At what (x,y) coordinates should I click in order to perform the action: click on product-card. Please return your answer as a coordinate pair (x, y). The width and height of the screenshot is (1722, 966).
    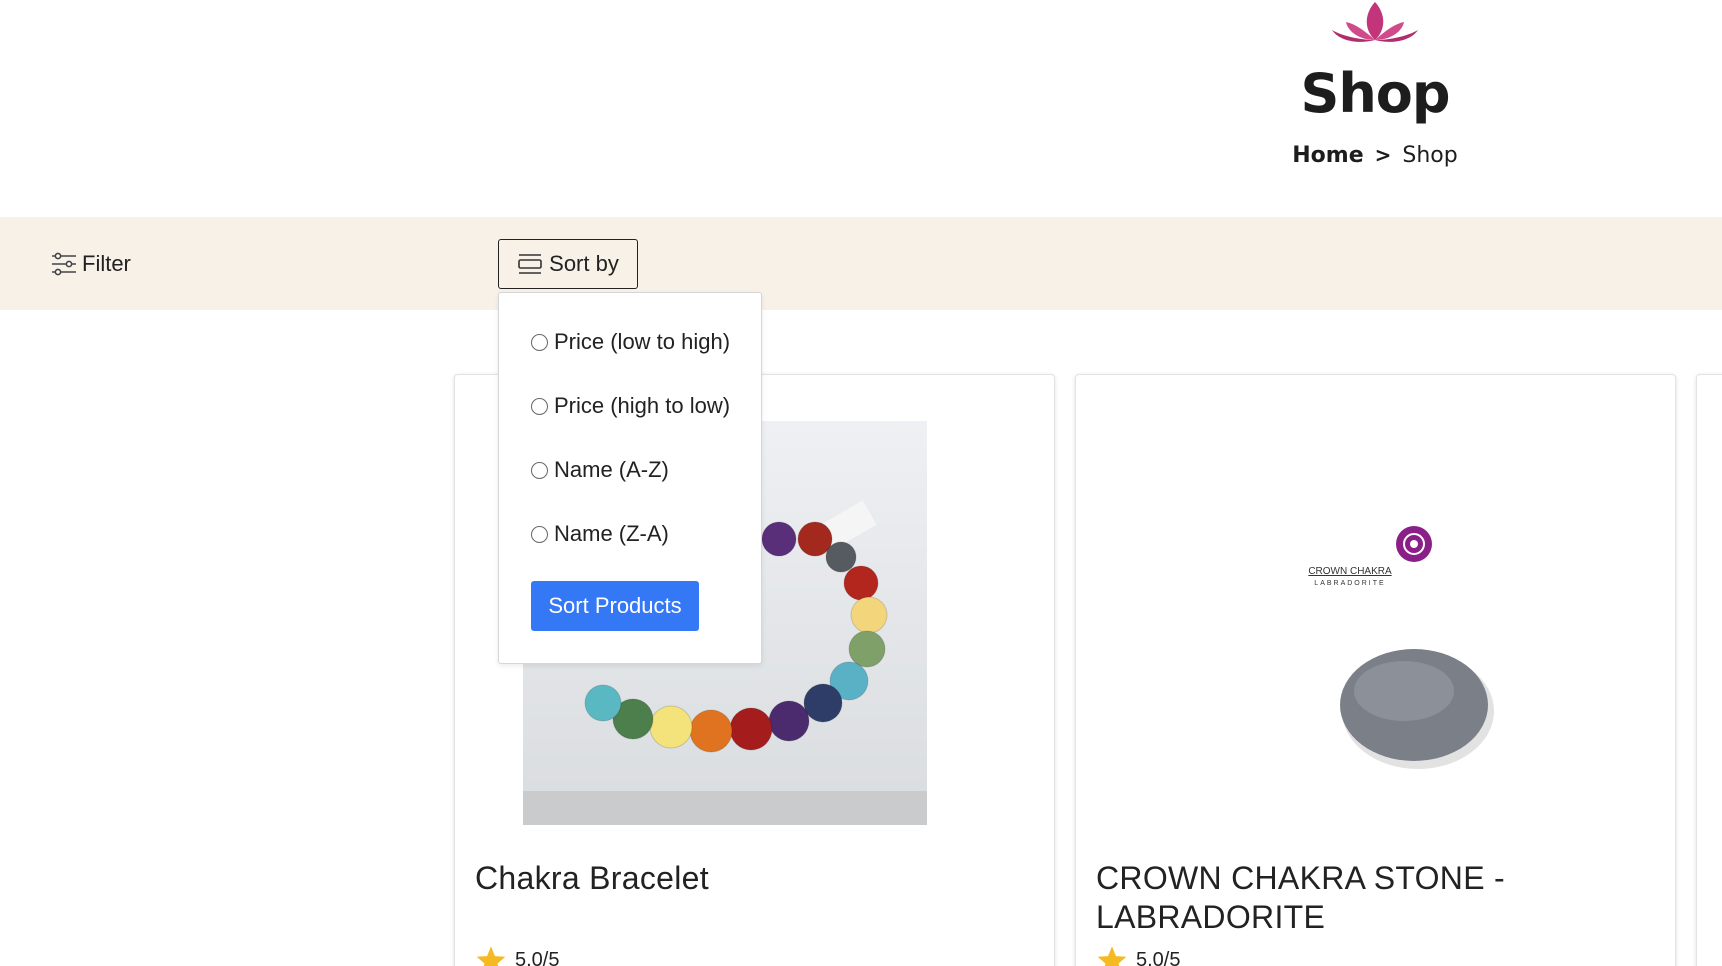
    Looking at the image, I should click on (1709, 670).